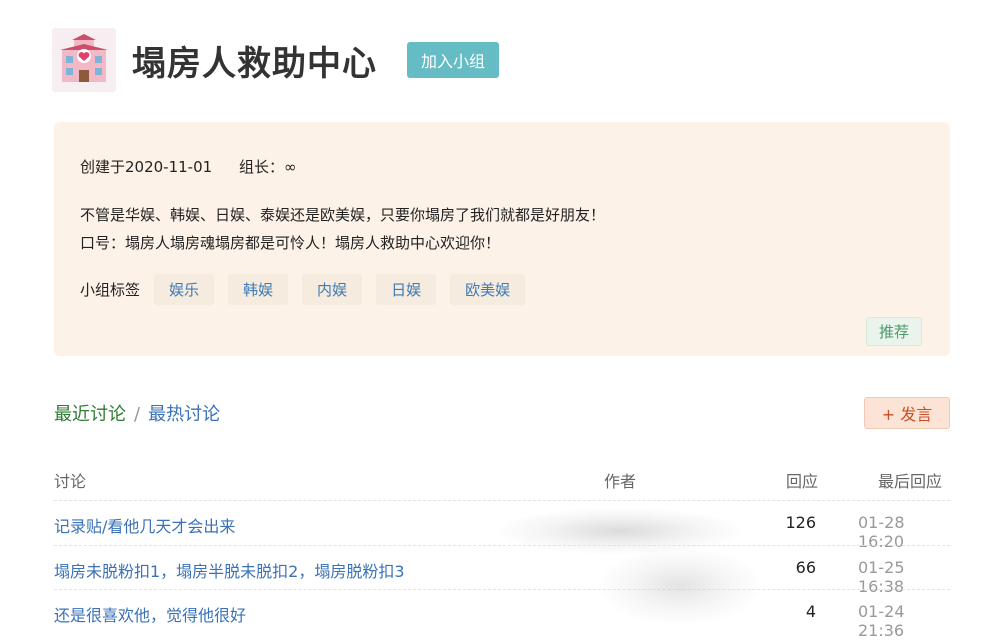  Describe the element at coordinates (254, 63) in the screenshot. I see `group-title: 塌房人救助中心` at that location.